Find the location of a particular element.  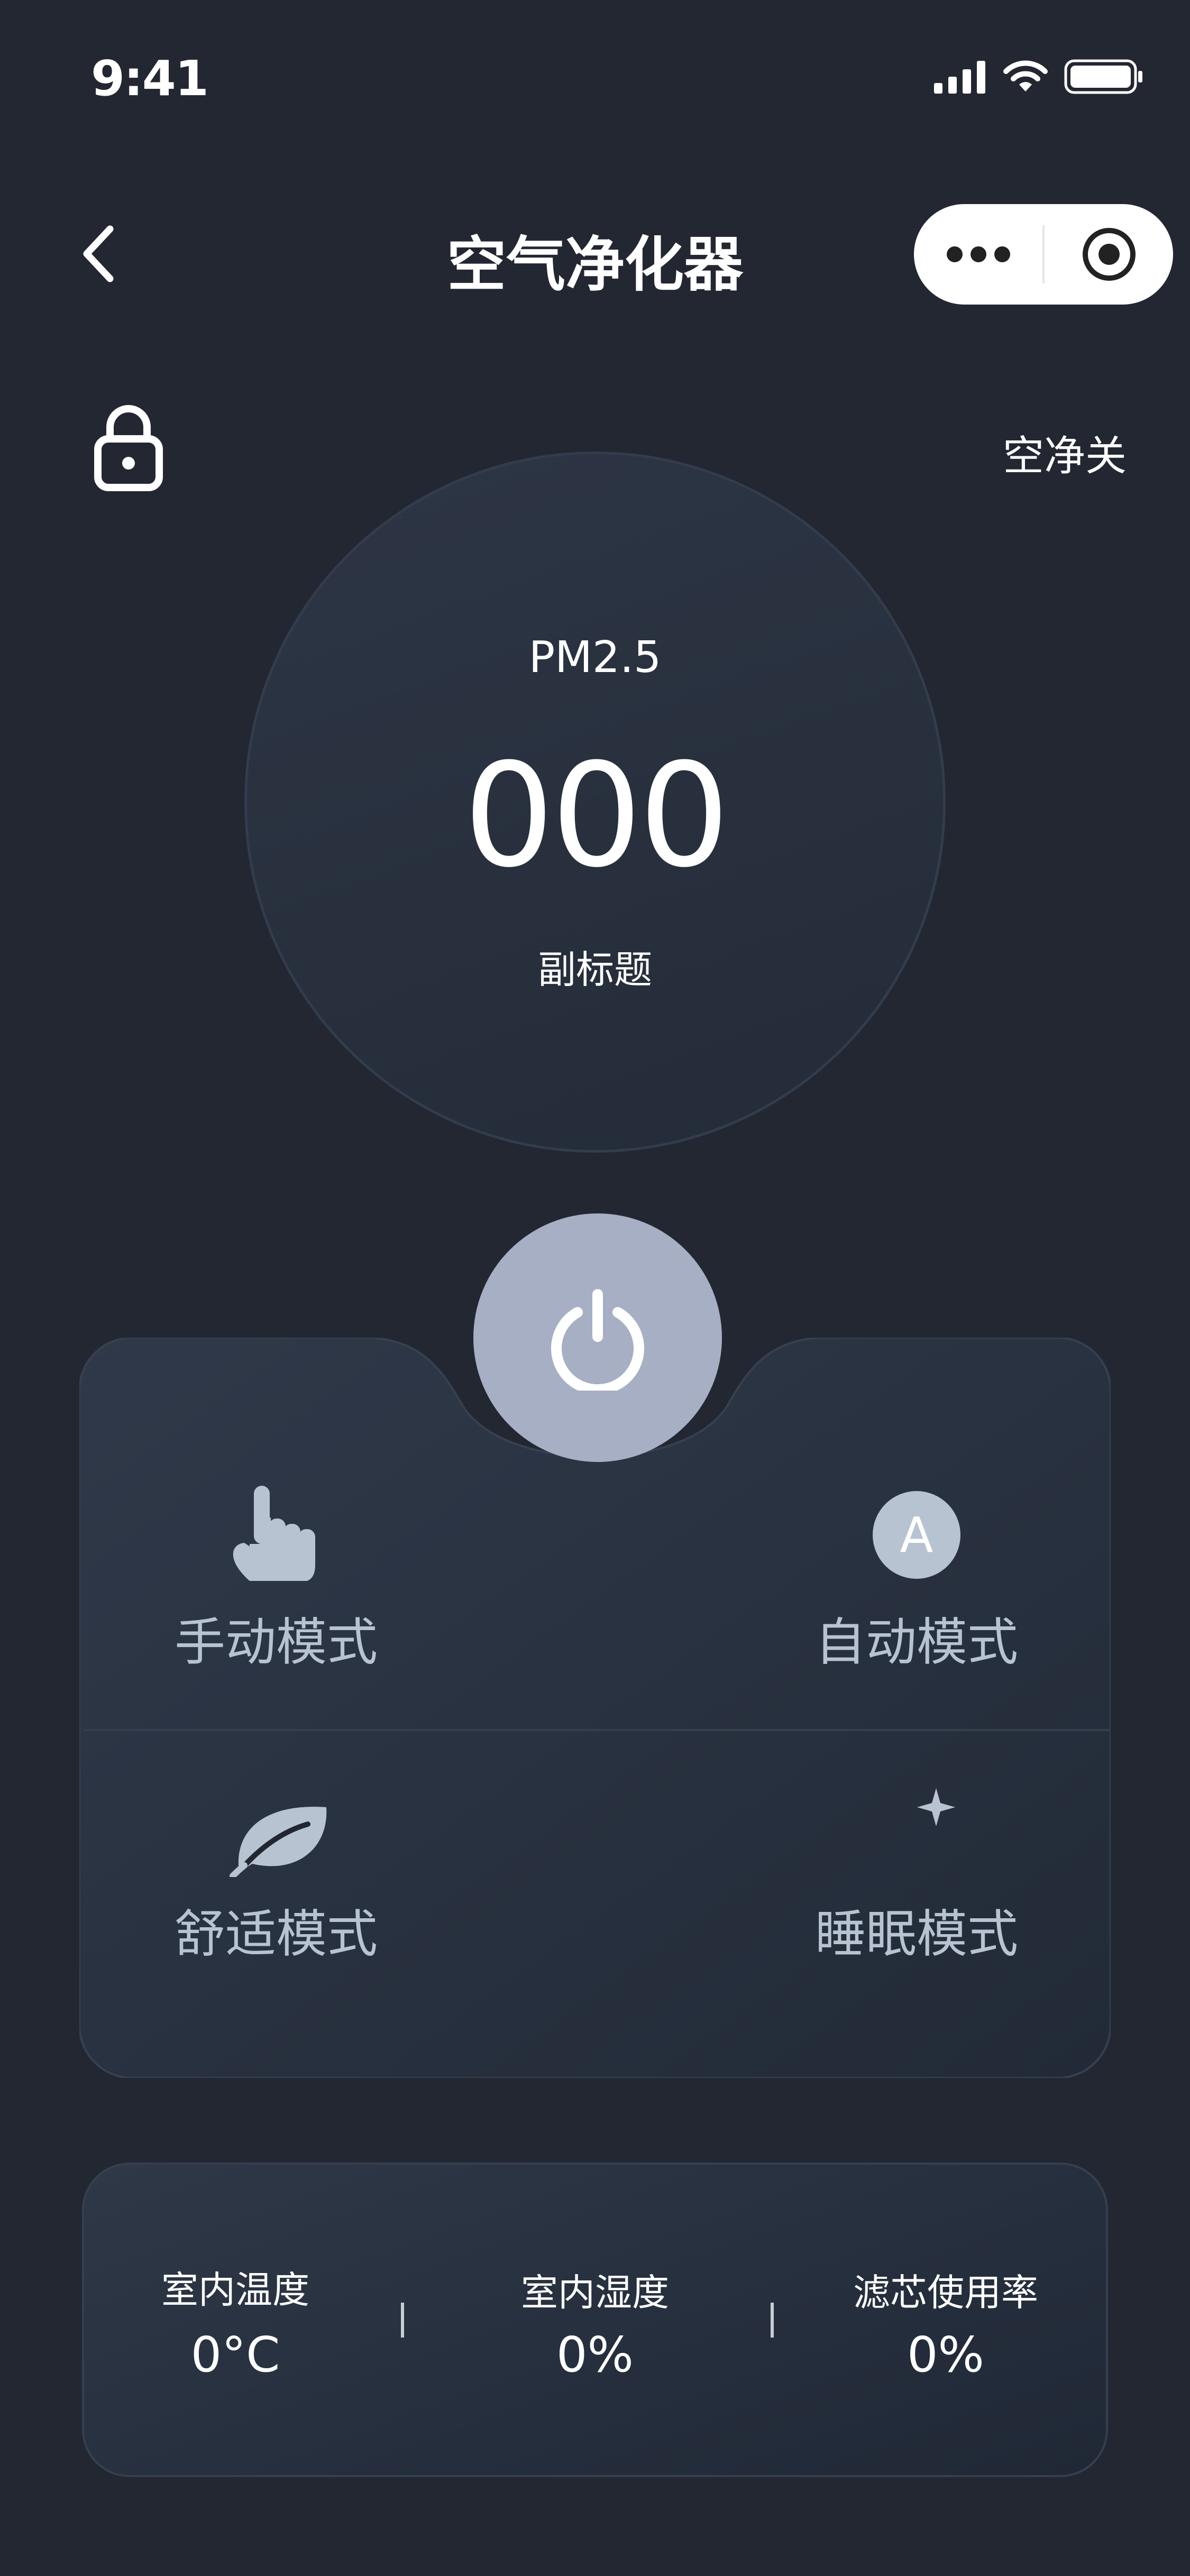

leaf-icon is located at coordinates (278, 1837).